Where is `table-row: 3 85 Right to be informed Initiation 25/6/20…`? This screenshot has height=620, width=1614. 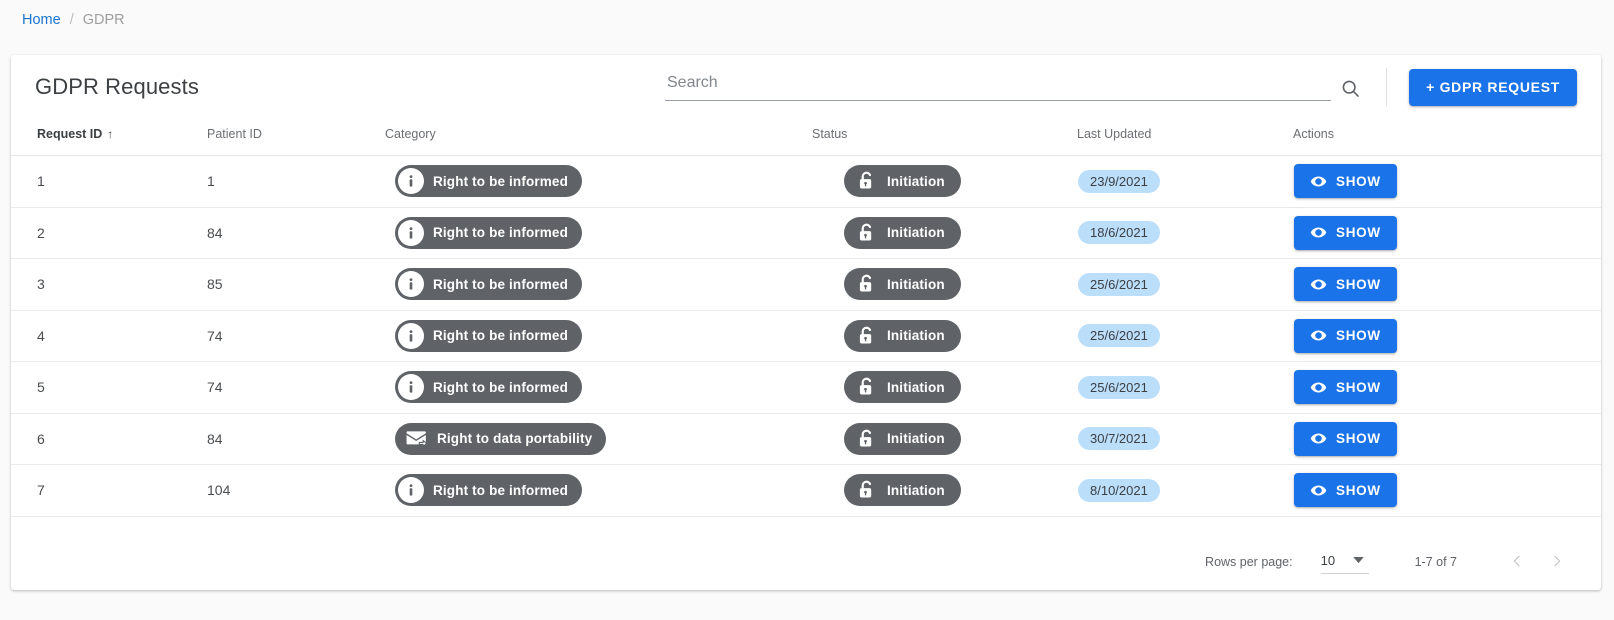
table-row: 3 85 Right to be informed Initiation 25/6/20… is located at coordinates (806, 284).